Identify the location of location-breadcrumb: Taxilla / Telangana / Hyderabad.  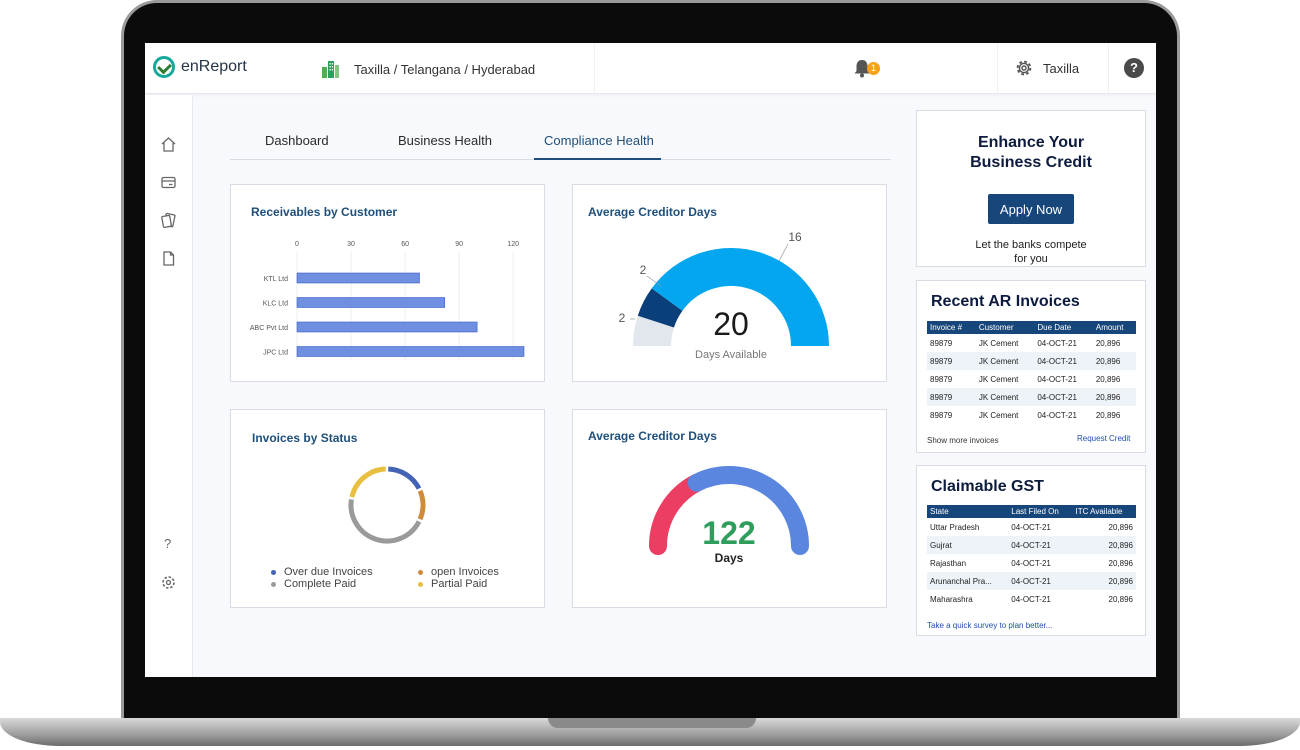
(427, 69).